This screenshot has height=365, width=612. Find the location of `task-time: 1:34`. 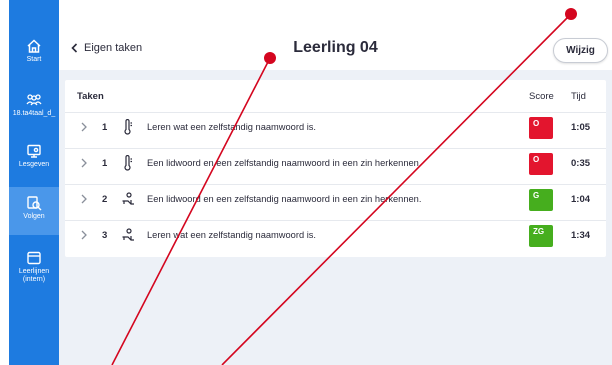

task-time: 1:34 is located at coordinates (581, 235).